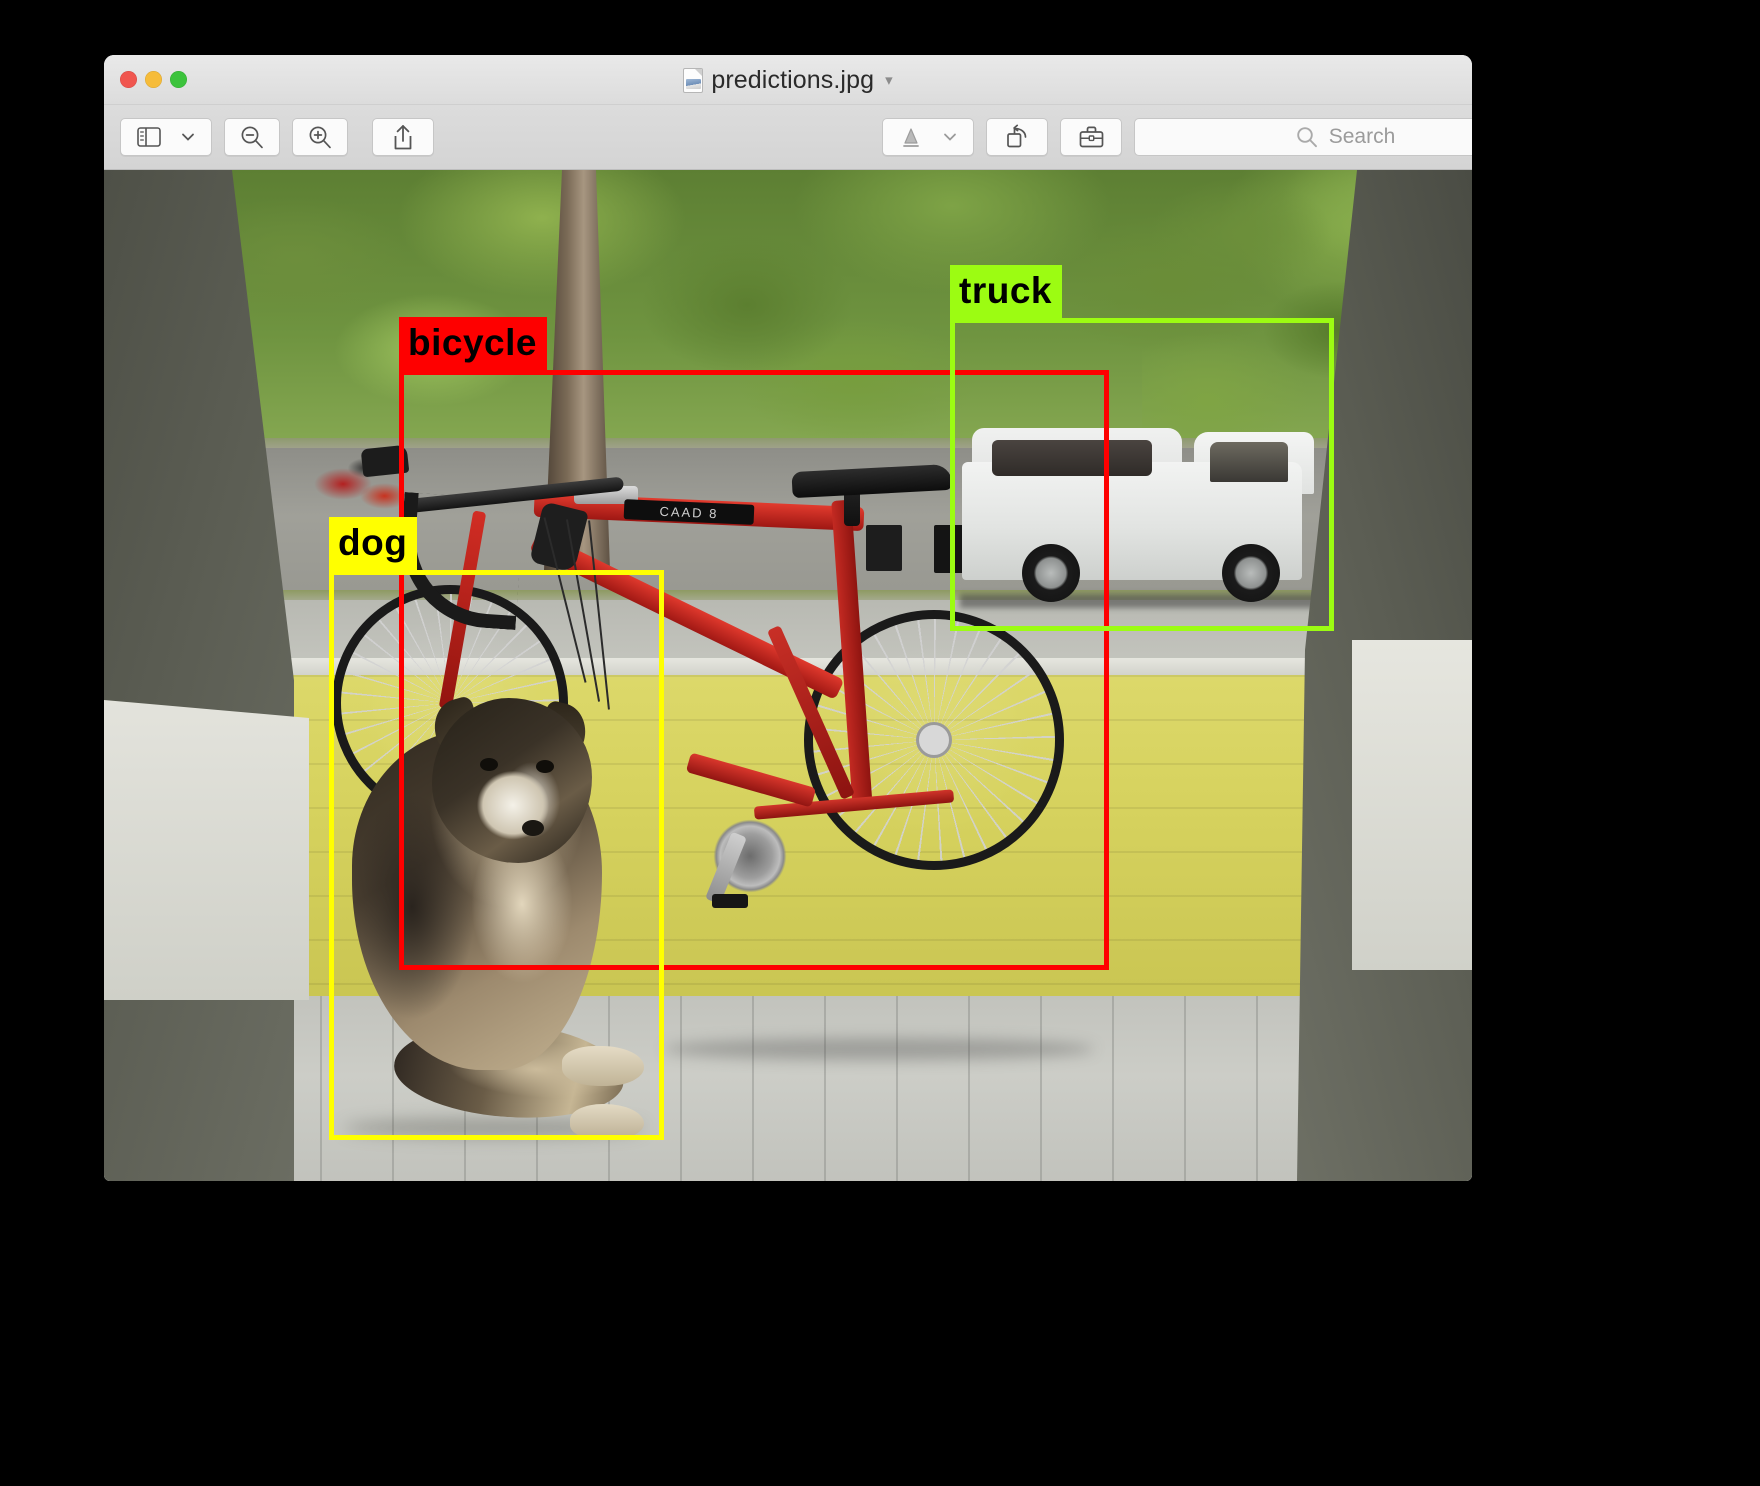 The image size is (1760, 1486). I want to click on window-title-group: predictions.jpg ▾, so click(788, 80).